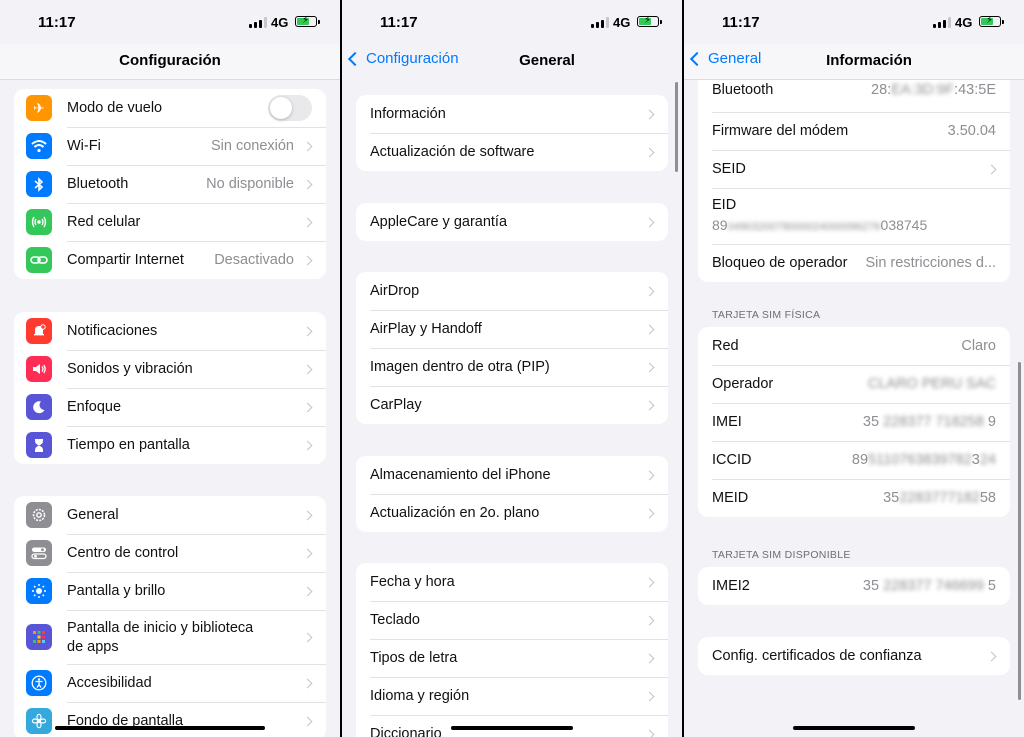 This screenshot has width=1024, height=737. What do you see at coordinates (170, 719) in the screenshot?
I see `row-wallpaper: Fondo de pantalla` at bounding box center [170, 719].